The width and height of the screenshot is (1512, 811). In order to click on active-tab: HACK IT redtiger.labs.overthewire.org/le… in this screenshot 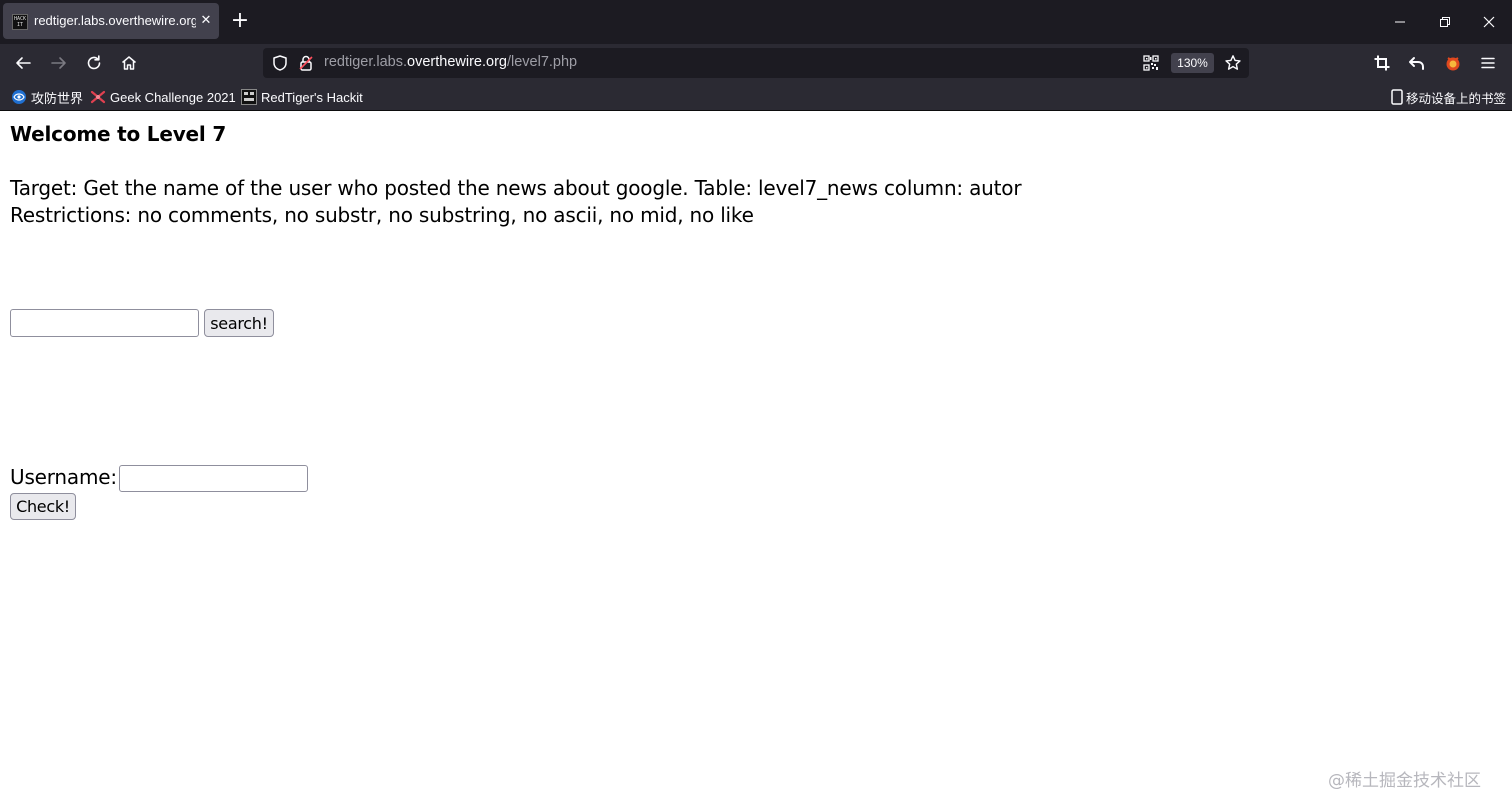, I will do `click(111, 21)`.